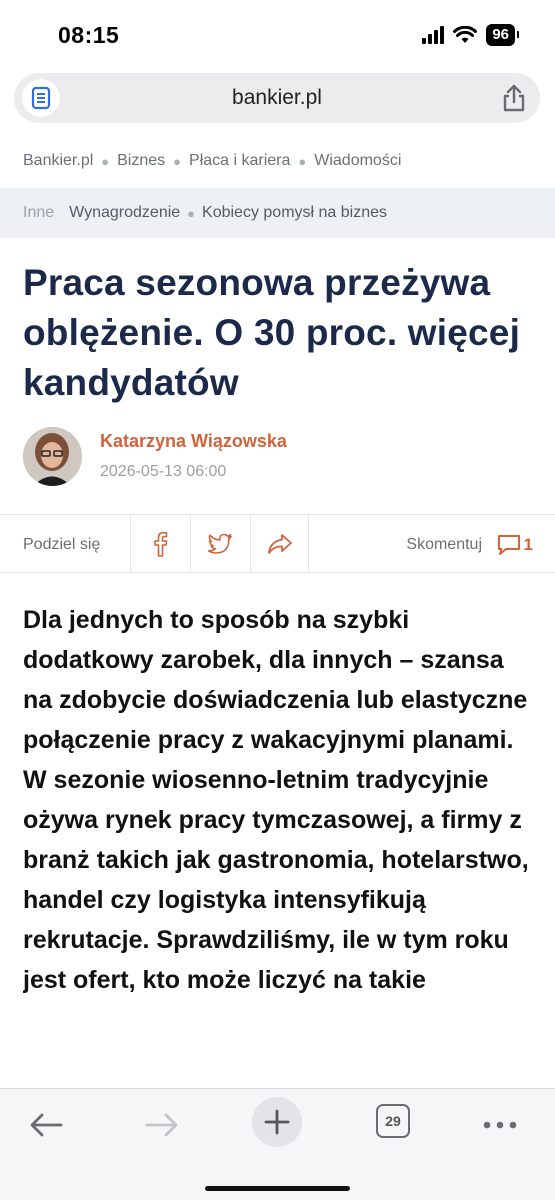 The height and width of the screenshot is (1200, 555). I want to click on share-row: Podziel się Skomentuj 1, so click(277, 543).